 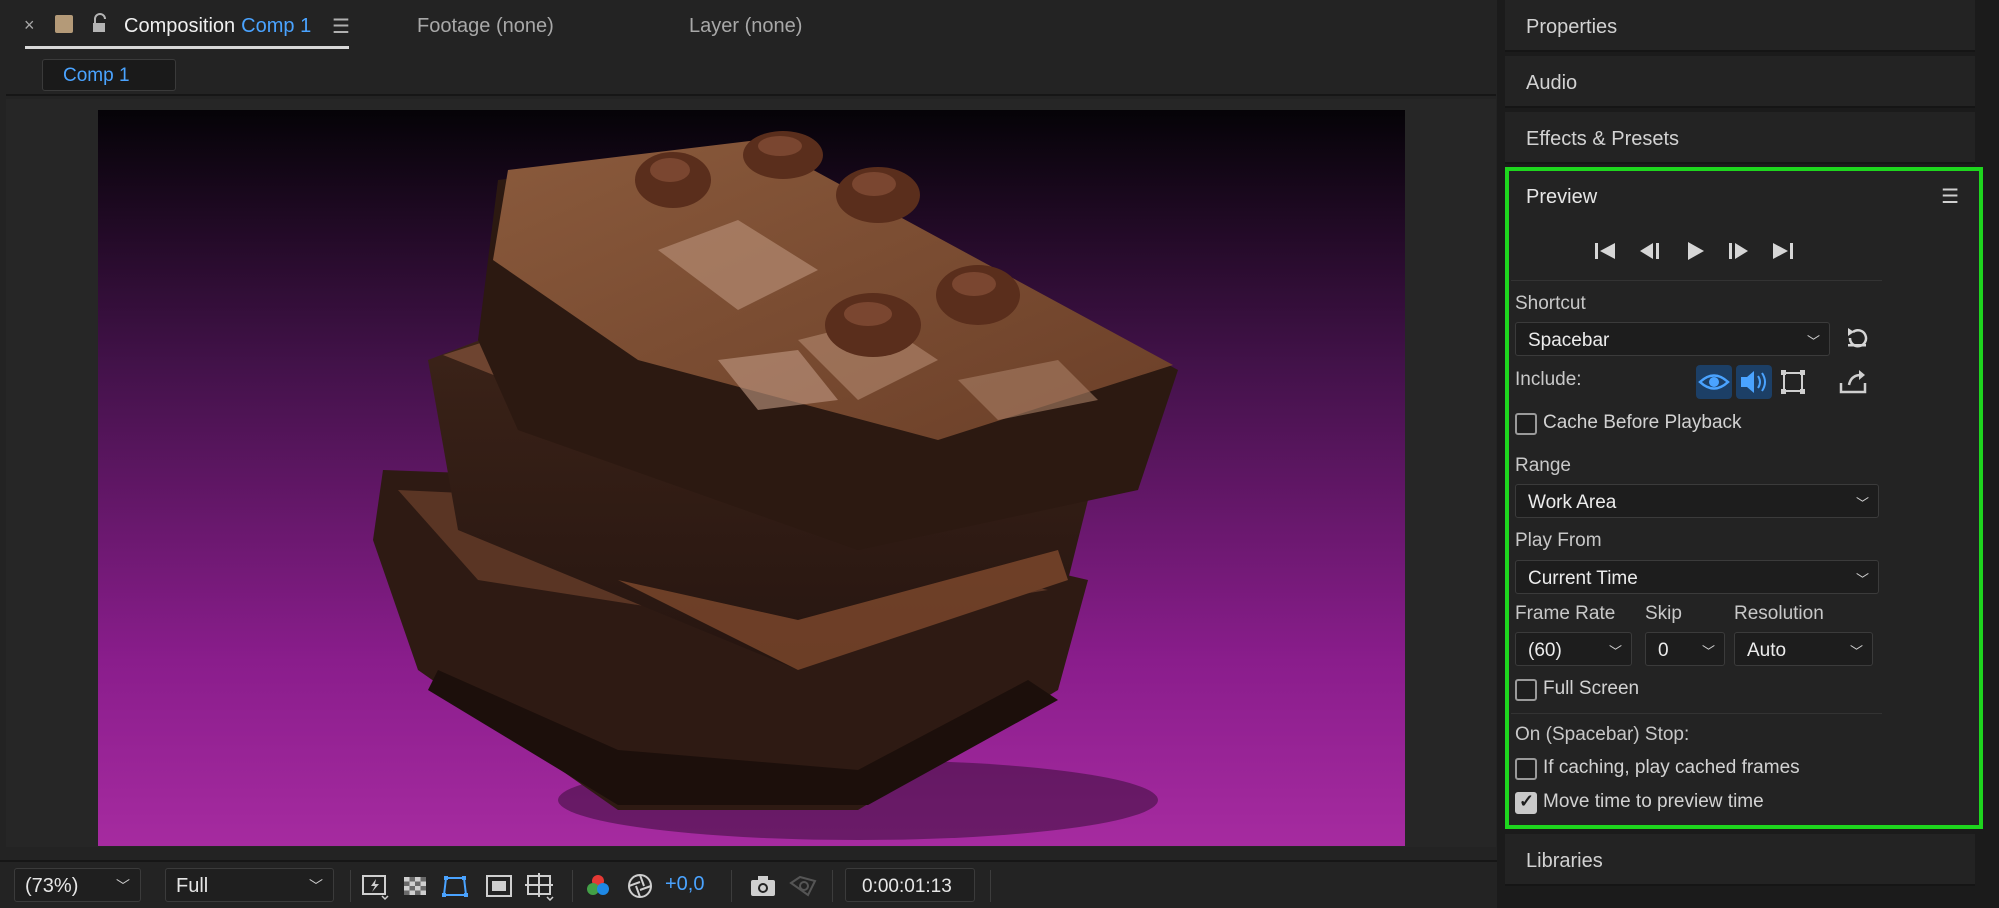 What do you see at coordinates (1857, 338) in the screenshot?
I see `reset-shortcut-icon` at bounding box center [1857, 338].